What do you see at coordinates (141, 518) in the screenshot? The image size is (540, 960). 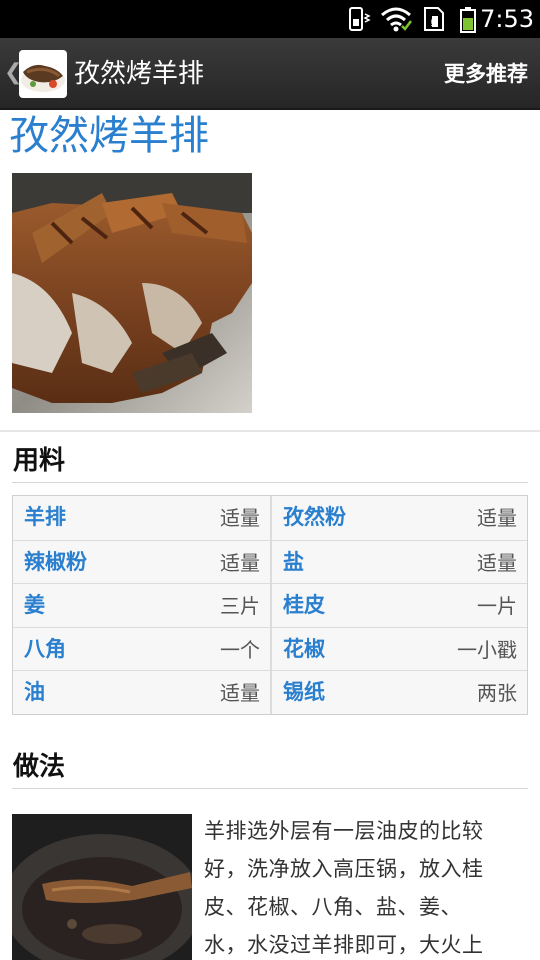 I see `ingredient-cell: 羊排 适量` at bounding box center [141, 518].